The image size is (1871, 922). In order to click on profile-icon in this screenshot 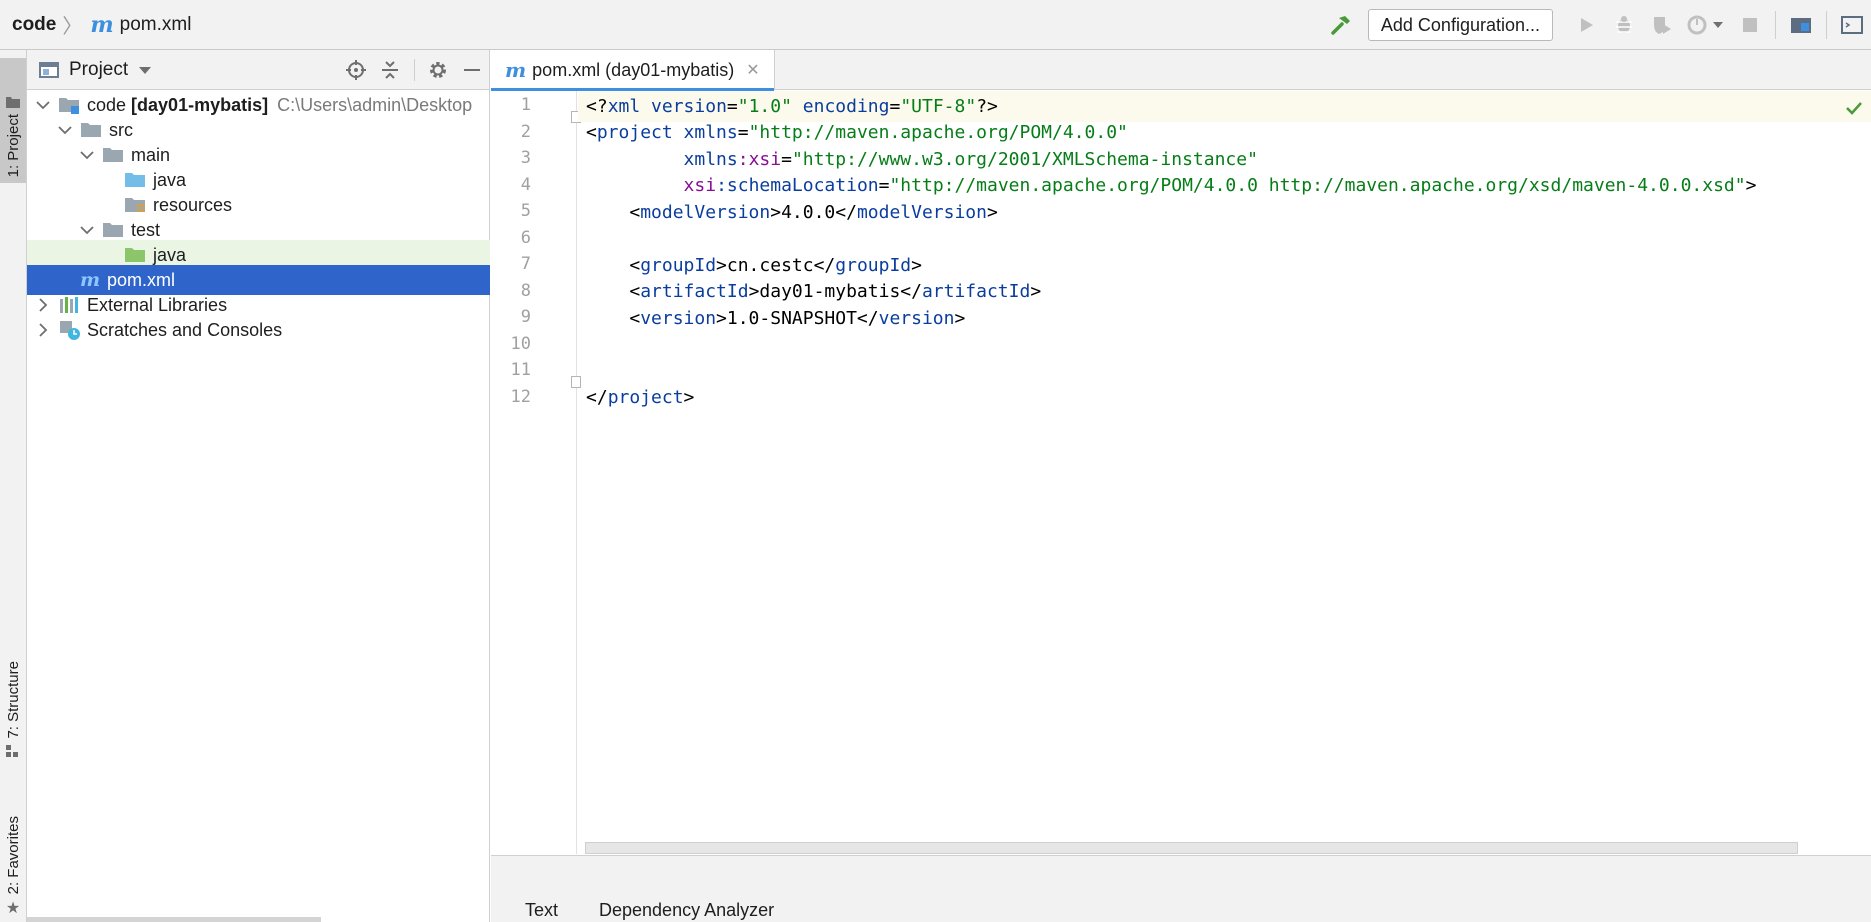, I will do `click(1706, 25)`.